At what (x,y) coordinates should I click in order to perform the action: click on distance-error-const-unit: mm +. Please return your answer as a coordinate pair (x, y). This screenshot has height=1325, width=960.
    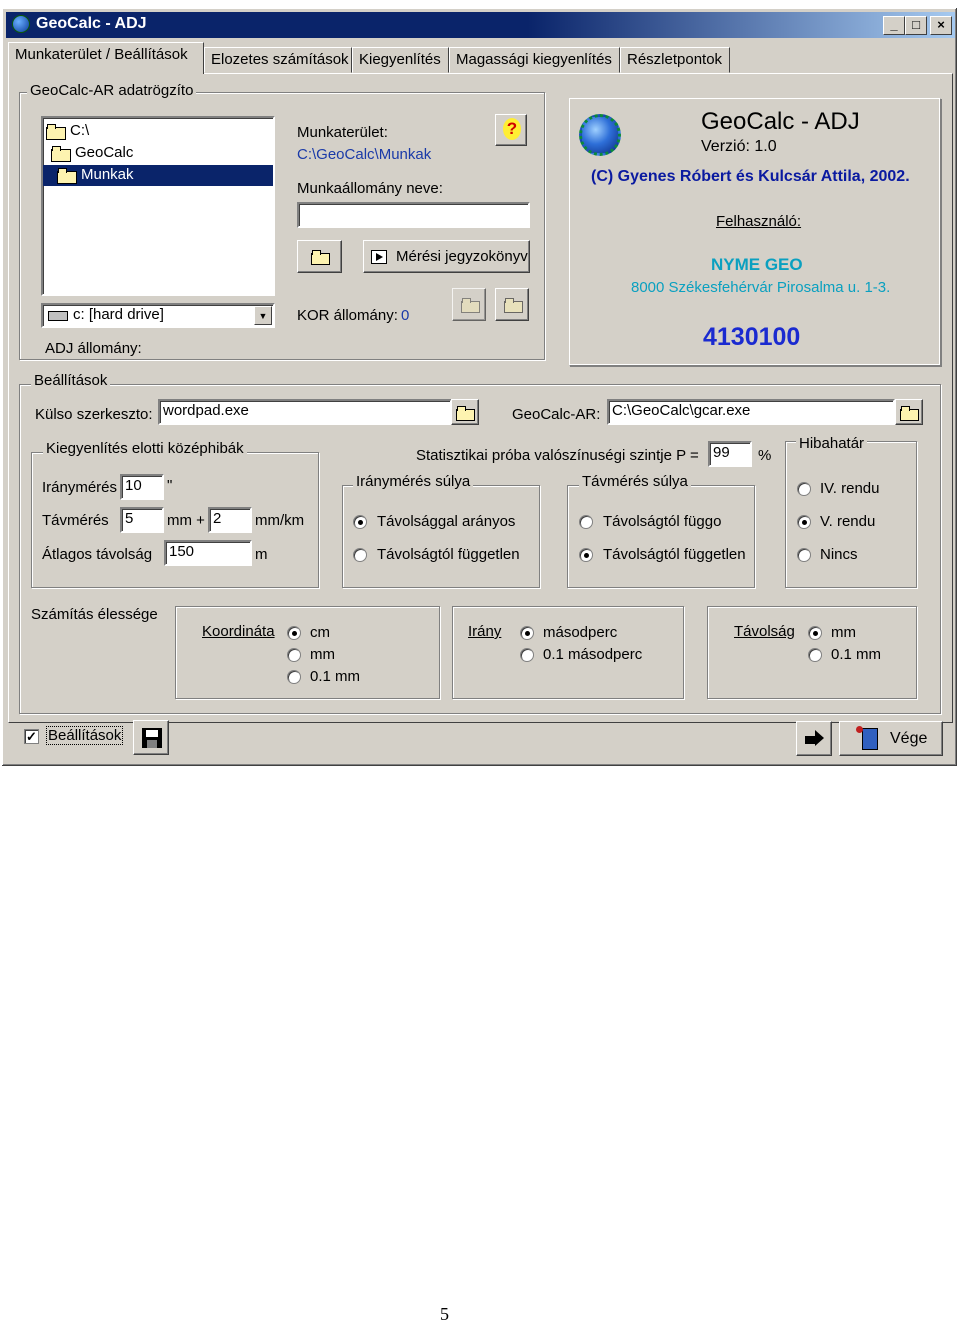
    Looking at the image, I should click on (186, 520).